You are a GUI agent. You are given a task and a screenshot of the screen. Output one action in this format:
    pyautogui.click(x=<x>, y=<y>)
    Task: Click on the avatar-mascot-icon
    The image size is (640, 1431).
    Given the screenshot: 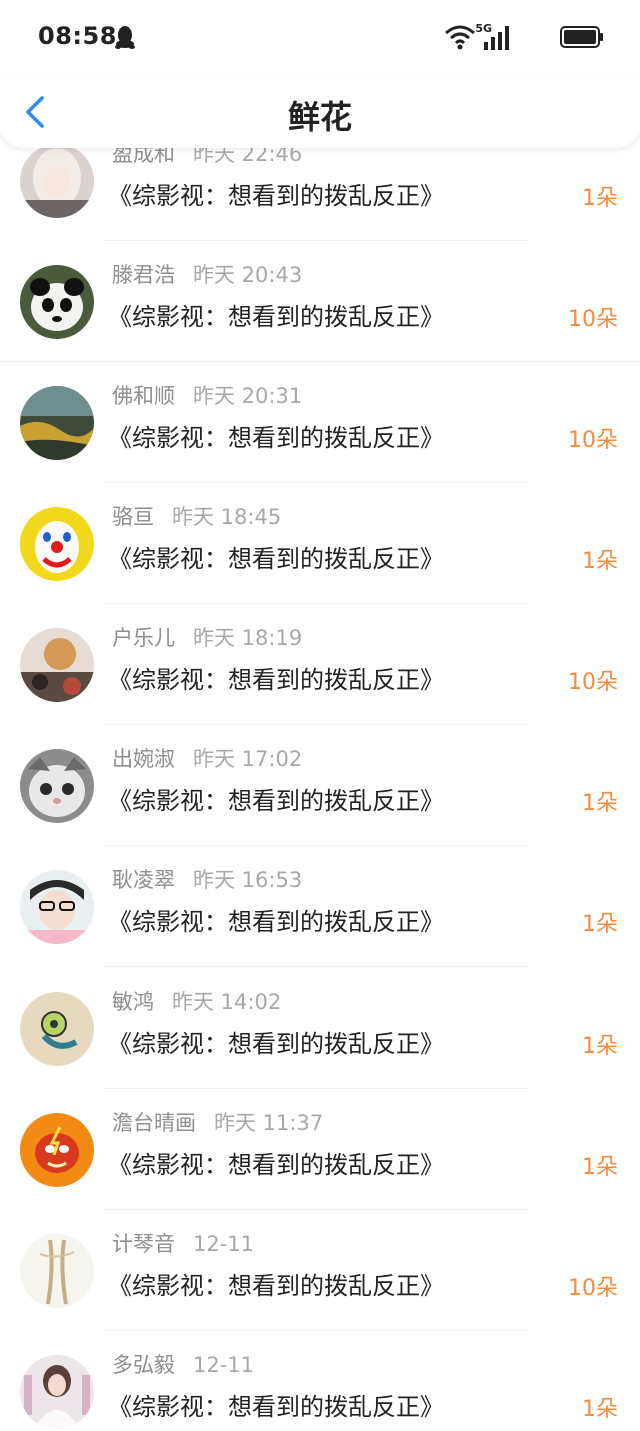 What is the action you would take?
    pyautogui.click(x=57, y=1150)
    